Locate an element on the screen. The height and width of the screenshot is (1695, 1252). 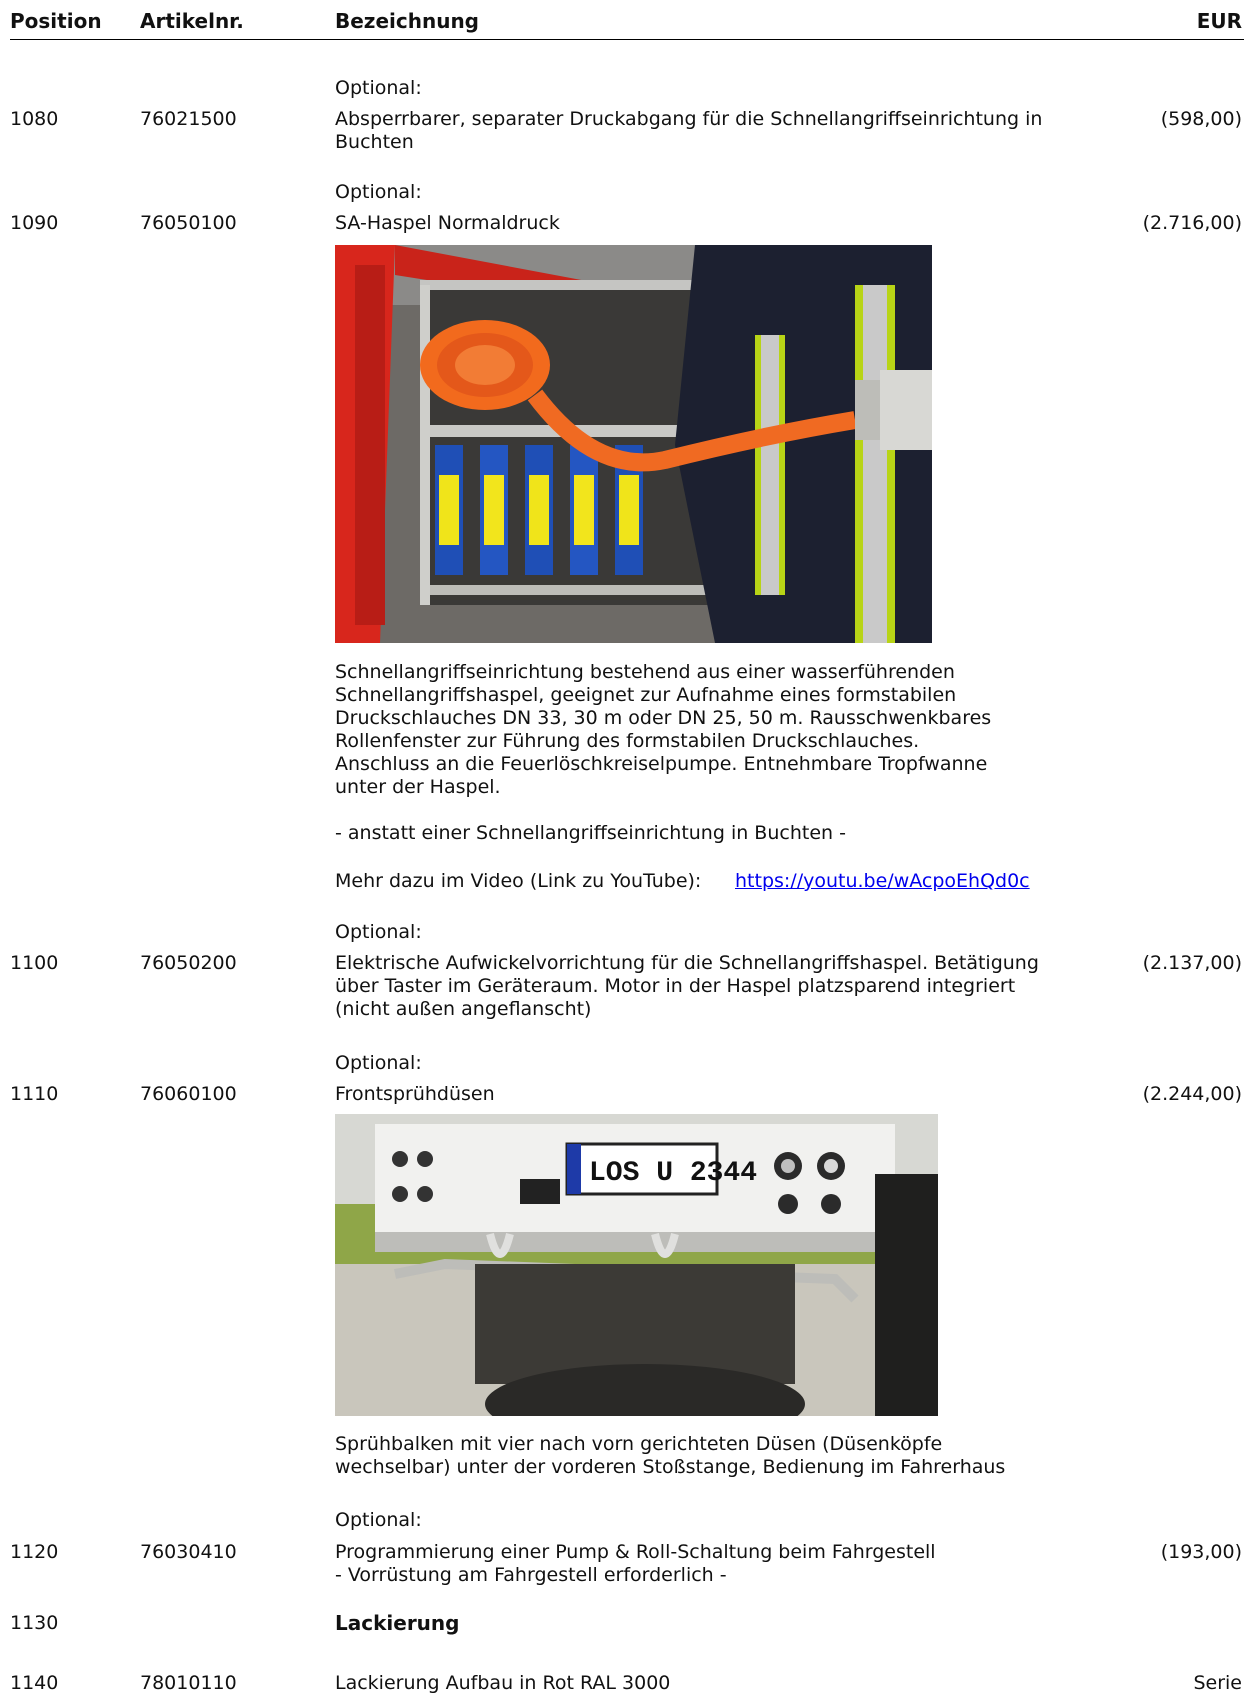
article-number: 76050100 is located at coordinates (188, 223).